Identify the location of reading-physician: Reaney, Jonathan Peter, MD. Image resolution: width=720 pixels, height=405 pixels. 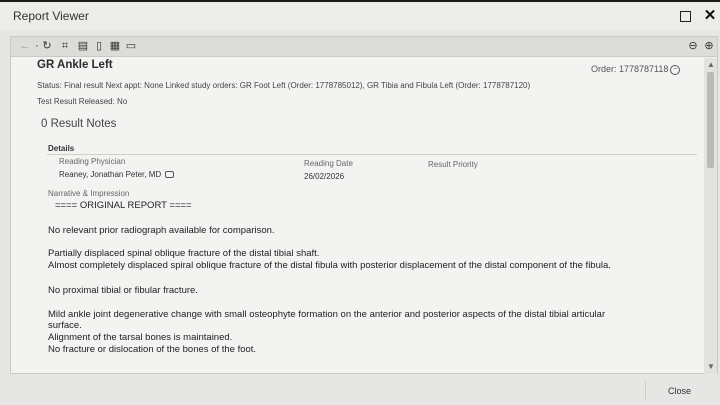
(117, 174).